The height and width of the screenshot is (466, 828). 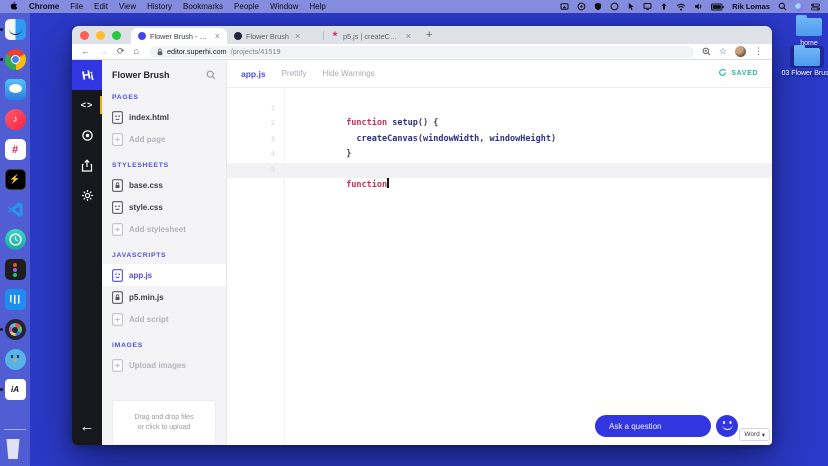 I want to click on wifi-icon, so click(x=681, y=7).